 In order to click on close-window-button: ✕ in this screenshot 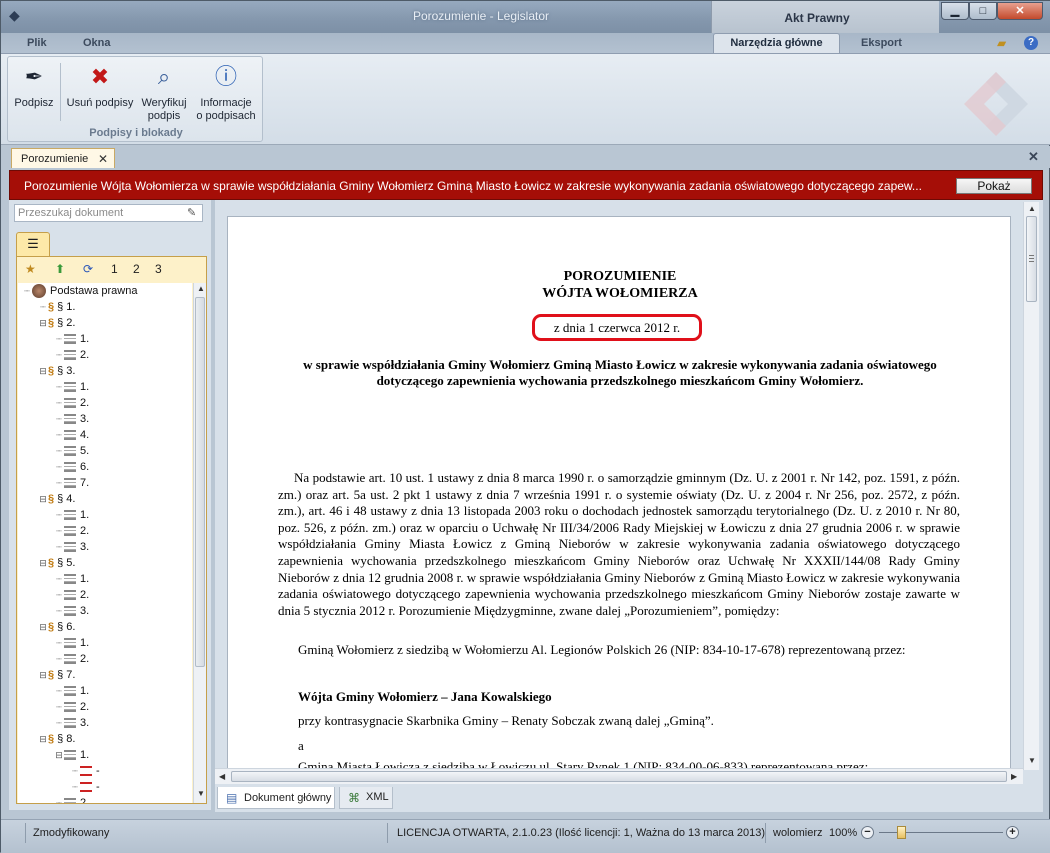, I will do `click(1020, 11)`.